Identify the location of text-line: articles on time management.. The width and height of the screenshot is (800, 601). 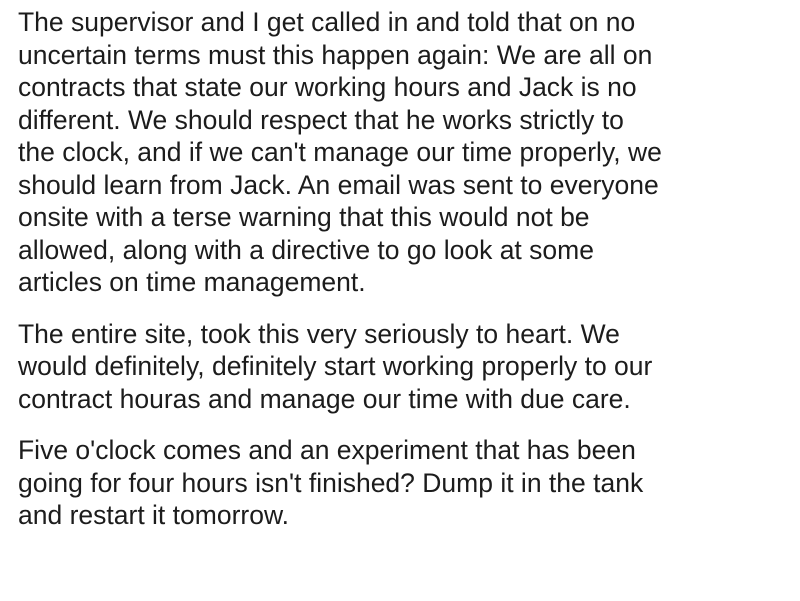
(192, 282).